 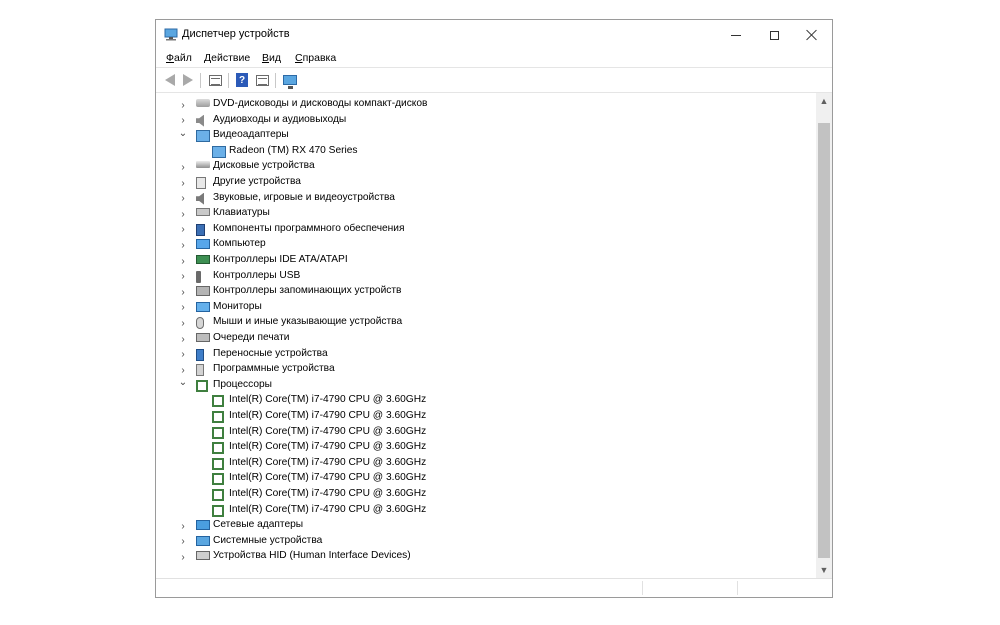 I want to click on tree-category: › Мыши и иные указывающие устройства, so click(x=486, y=323).